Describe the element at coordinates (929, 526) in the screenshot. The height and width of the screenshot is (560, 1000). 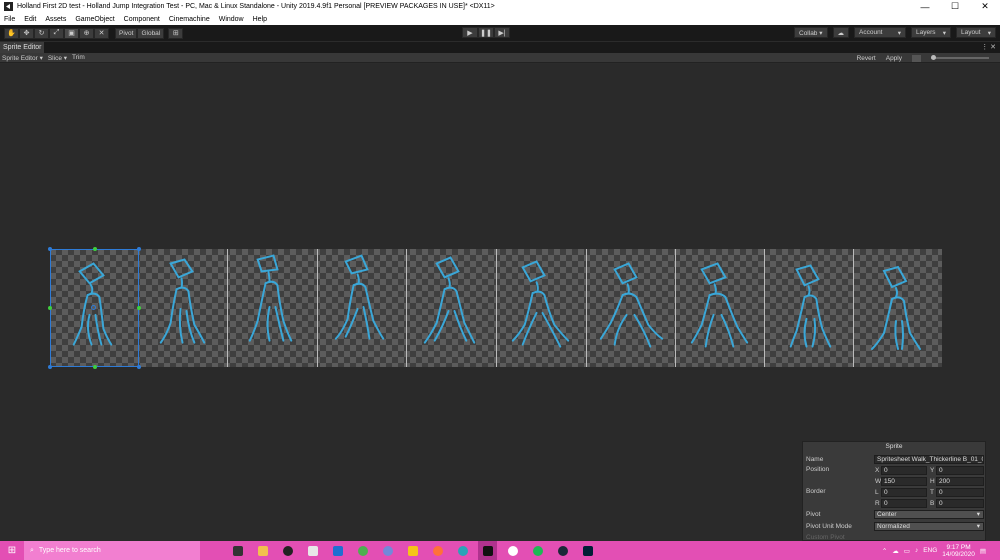
I see `pivot-unit-dropdown: Normalized` at that location.